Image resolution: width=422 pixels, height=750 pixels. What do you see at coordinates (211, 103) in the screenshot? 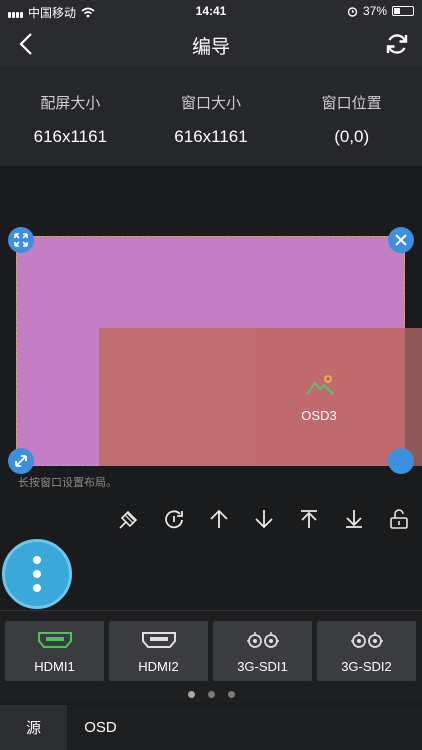
I see `info-label: 窗口大小` at bounding box center [211, 103].